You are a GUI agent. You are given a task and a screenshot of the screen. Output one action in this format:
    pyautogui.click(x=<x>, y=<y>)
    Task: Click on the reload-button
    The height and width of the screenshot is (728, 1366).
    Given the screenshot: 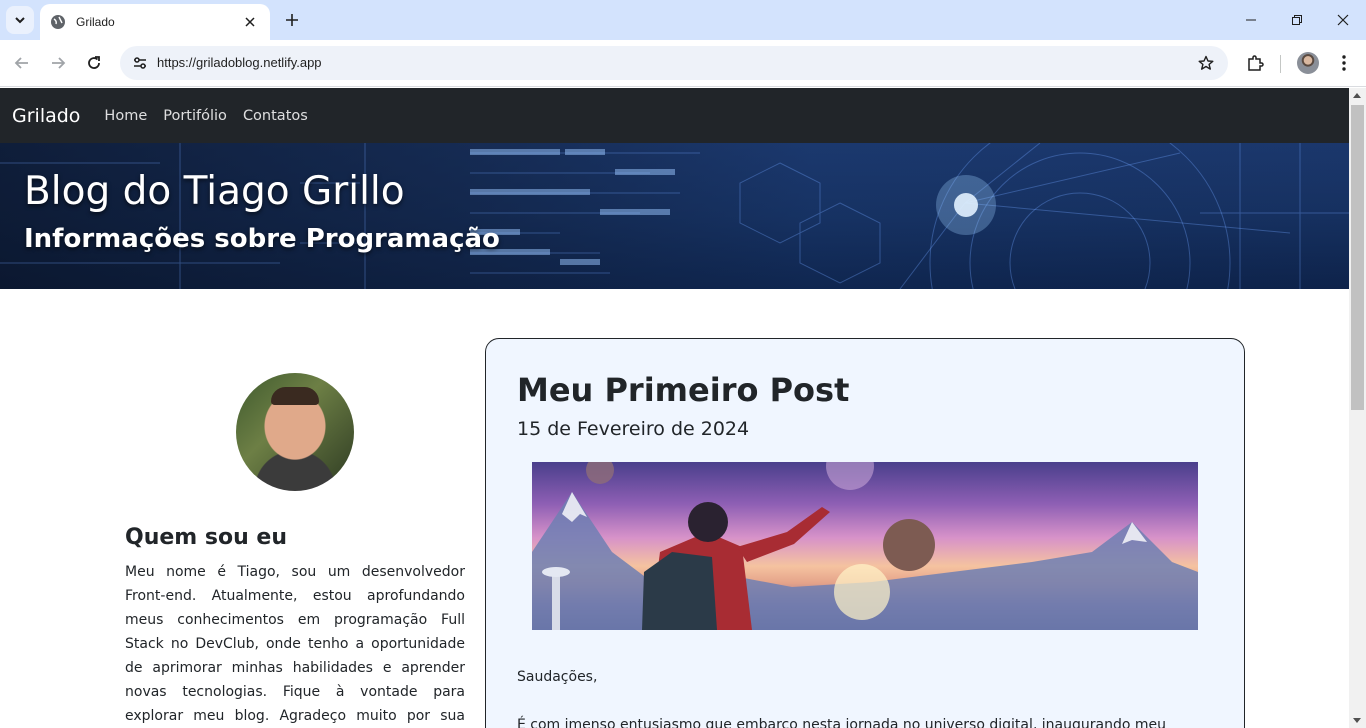 What is the action you would take?
    pyautogui.click(x=94, y=63)
    